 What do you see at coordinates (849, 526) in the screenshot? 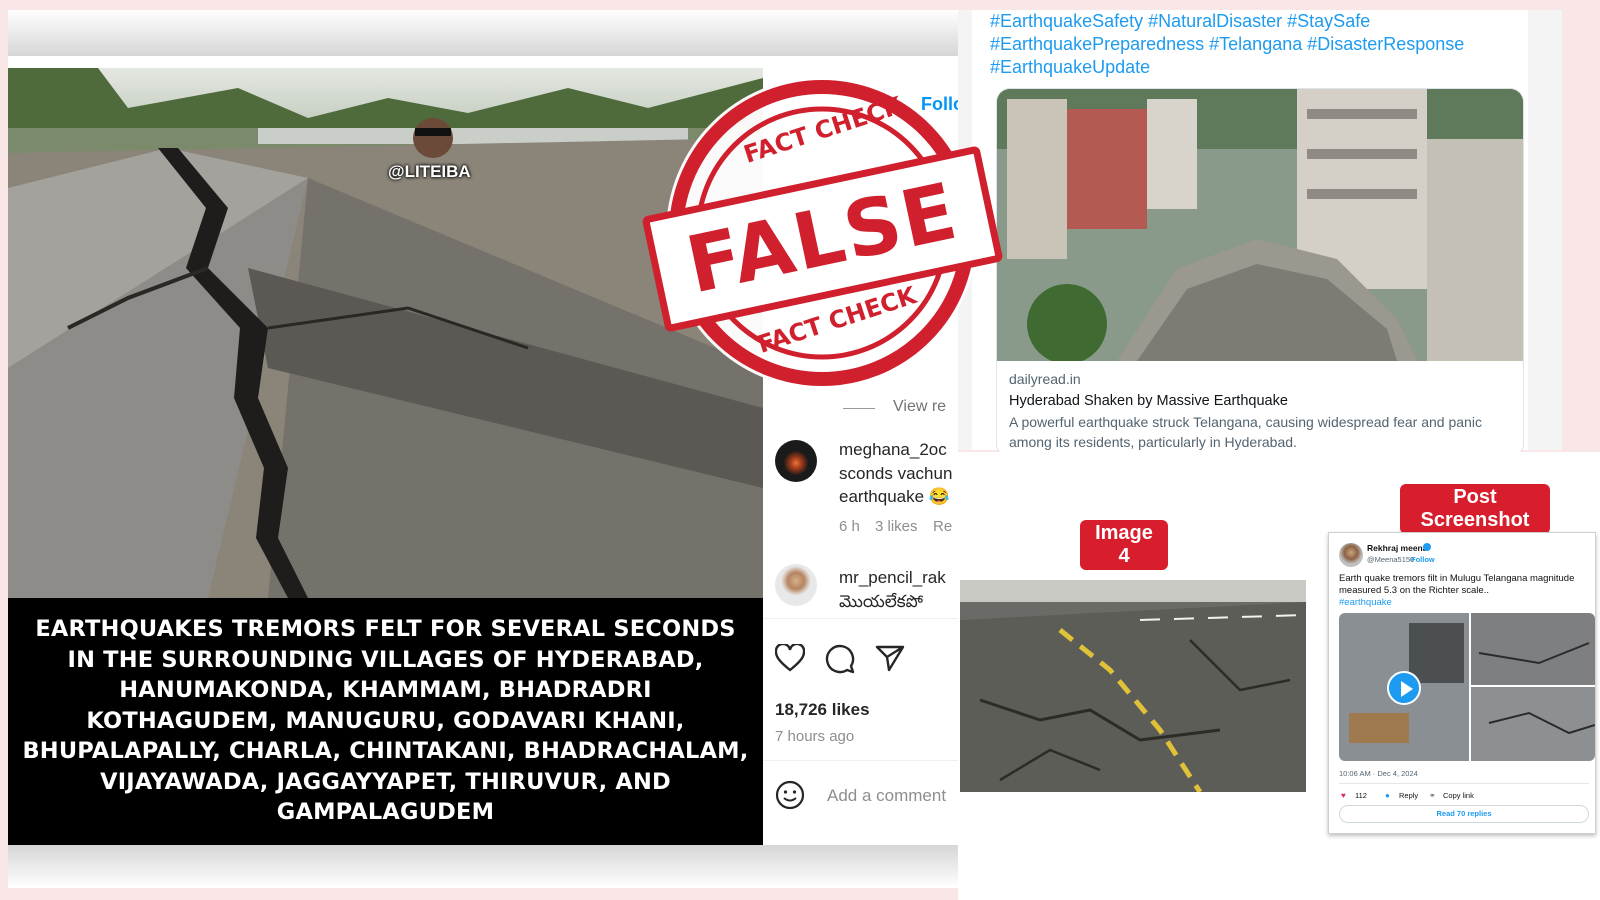
I see `comment-time: 6 h` at bounding box center [849, 526].